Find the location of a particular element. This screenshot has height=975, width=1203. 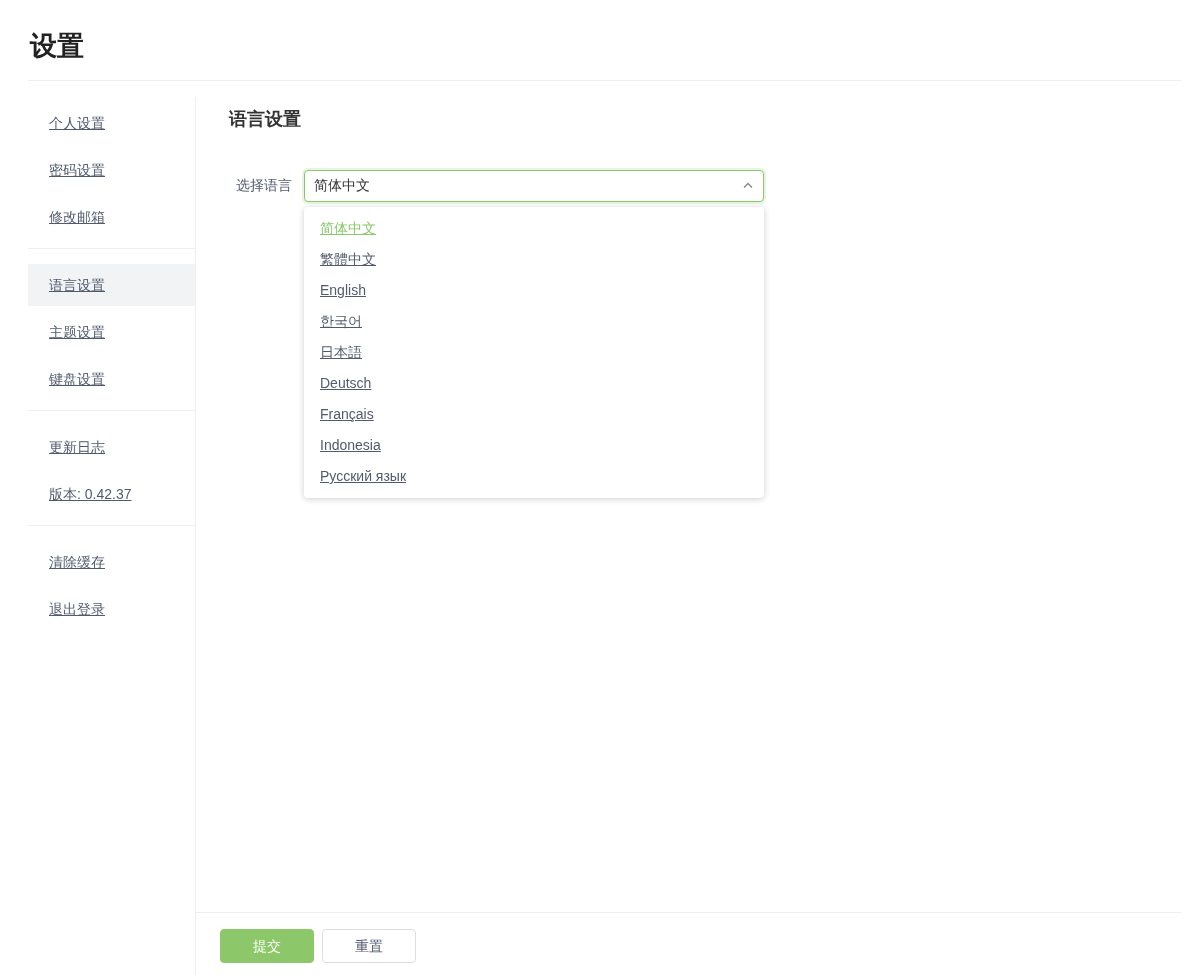

sidebar-item: 修改邮箱 is located at coordinates (111, 217).